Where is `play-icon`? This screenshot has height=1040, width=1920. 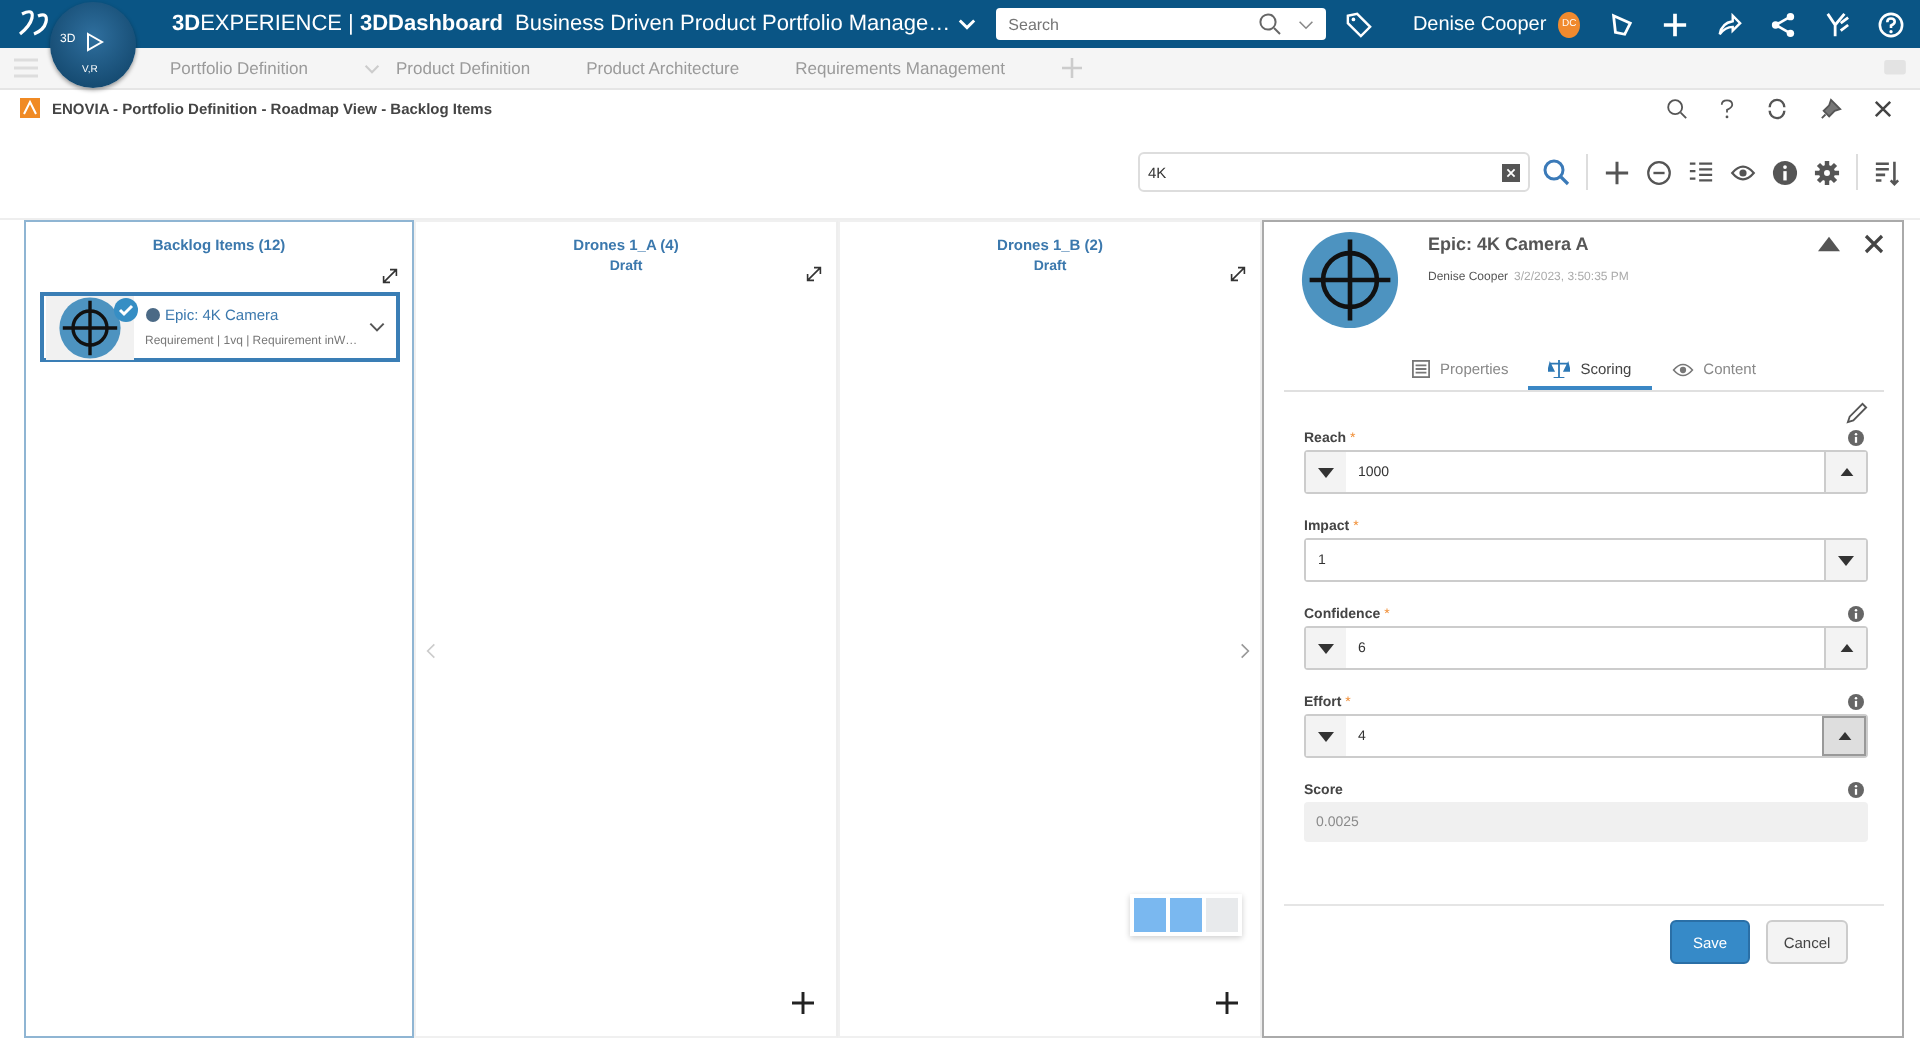
play-icon is located at coordinates (94, 42).